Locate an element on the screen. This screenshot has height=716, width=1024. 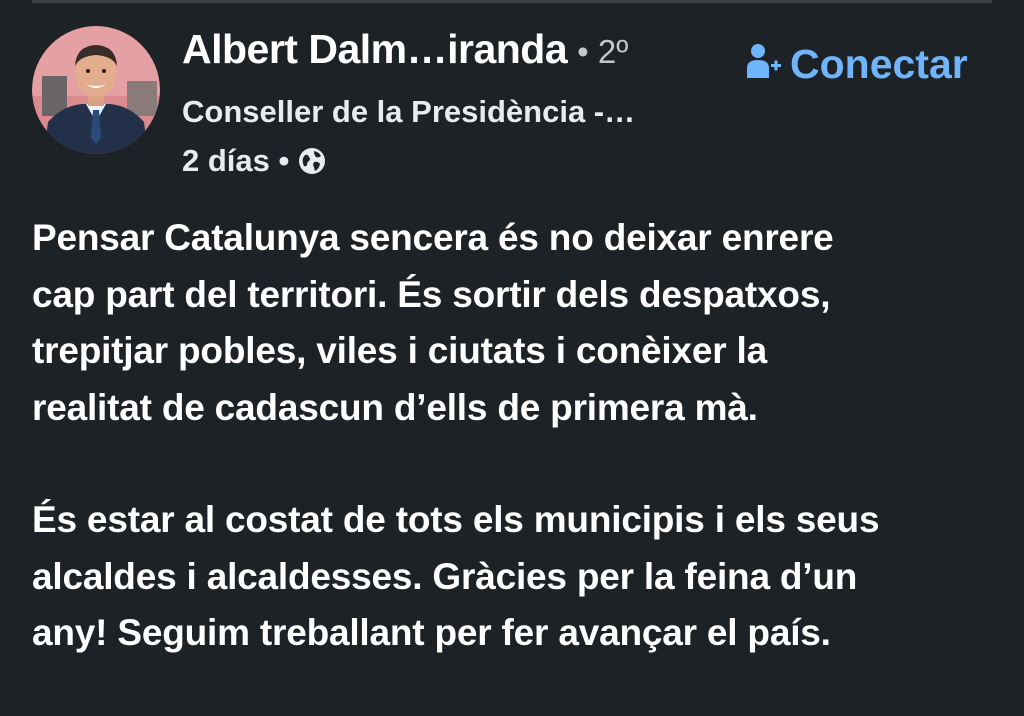
author-name: Albert Dalm…iranda is located at coordinates (375, 49).